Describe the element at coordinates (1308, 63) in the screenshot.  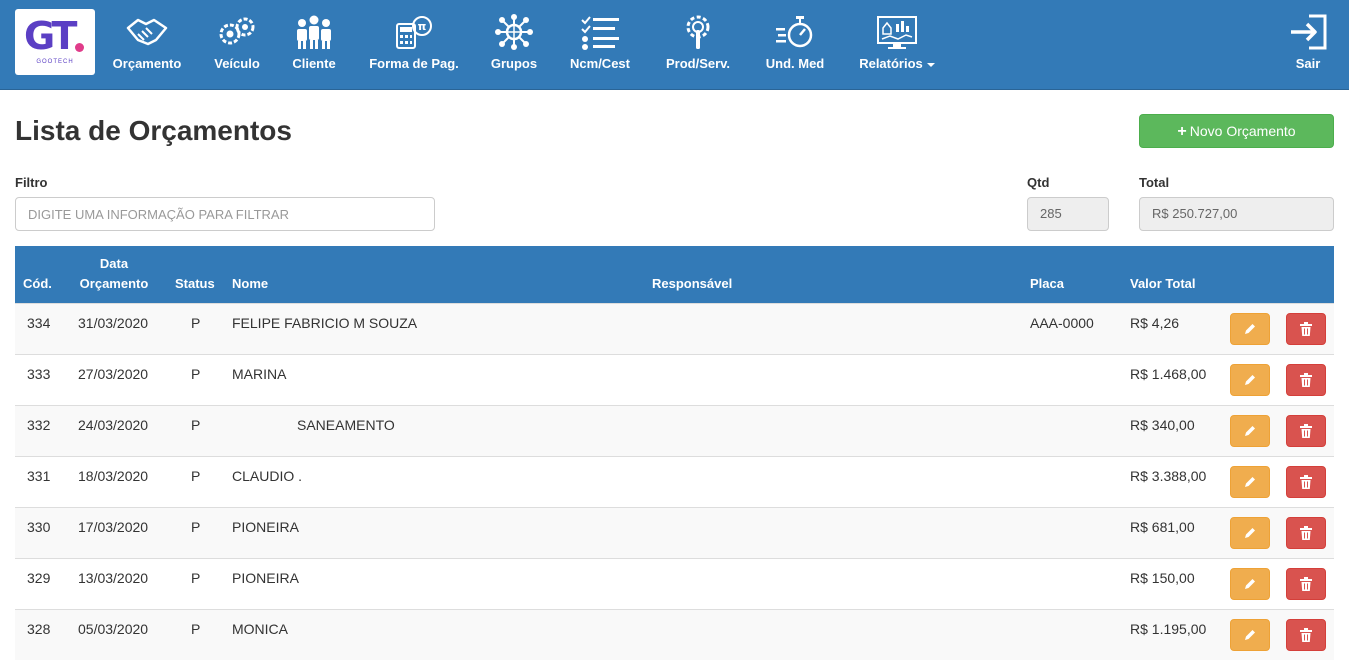
I see `logout-label: Sair` at that location.